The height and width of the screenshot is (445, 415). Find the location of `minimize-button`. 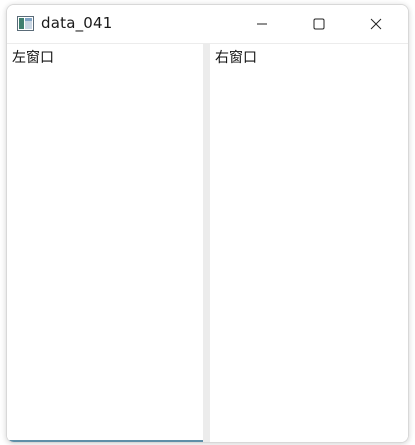

minimize-button is located at coordinates (262, 24).